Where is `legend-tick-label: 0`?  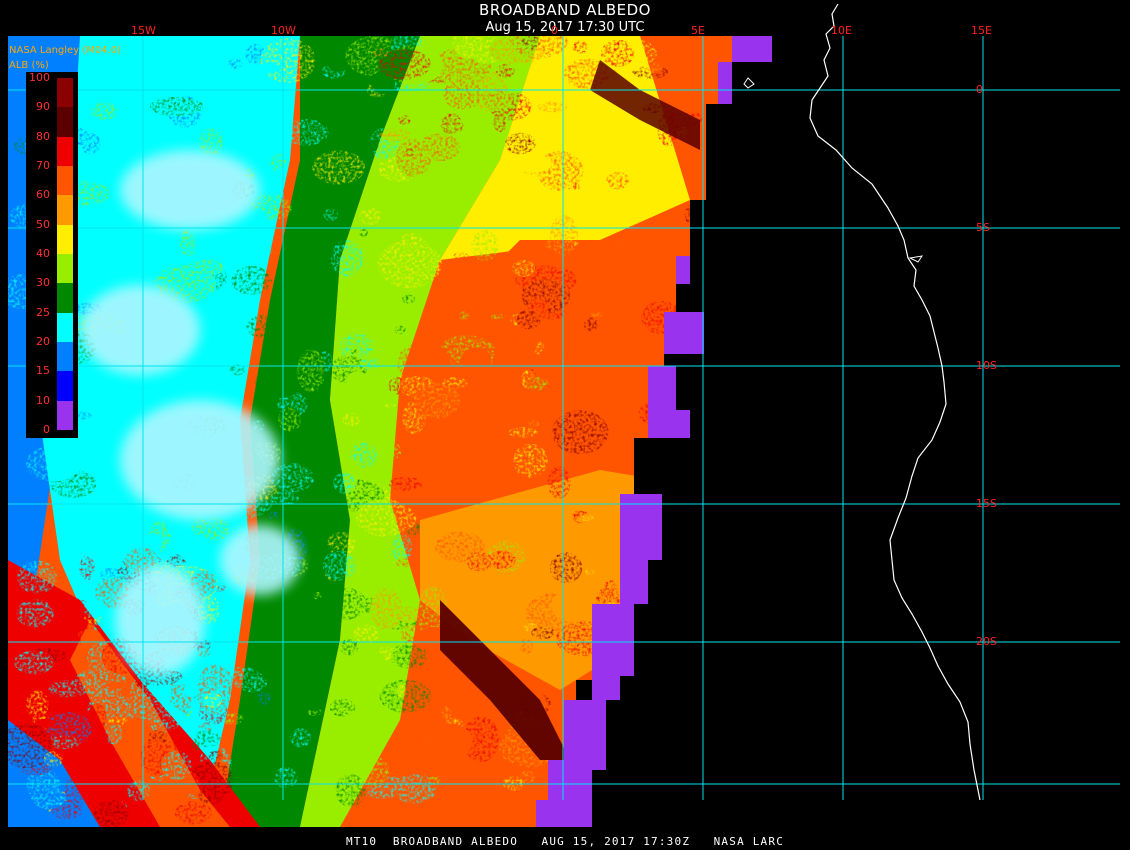 legend-tick-label: 0 is located at coordinates (46, 429).